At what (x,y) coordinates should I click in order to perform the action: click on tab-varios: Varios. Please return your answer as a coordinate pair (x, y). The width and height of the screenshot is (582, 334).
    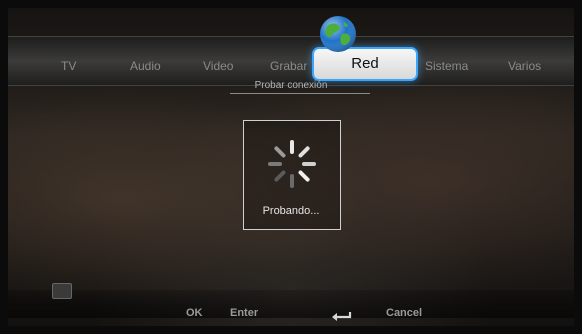
    Looking at the image, I should click on (524, 66).